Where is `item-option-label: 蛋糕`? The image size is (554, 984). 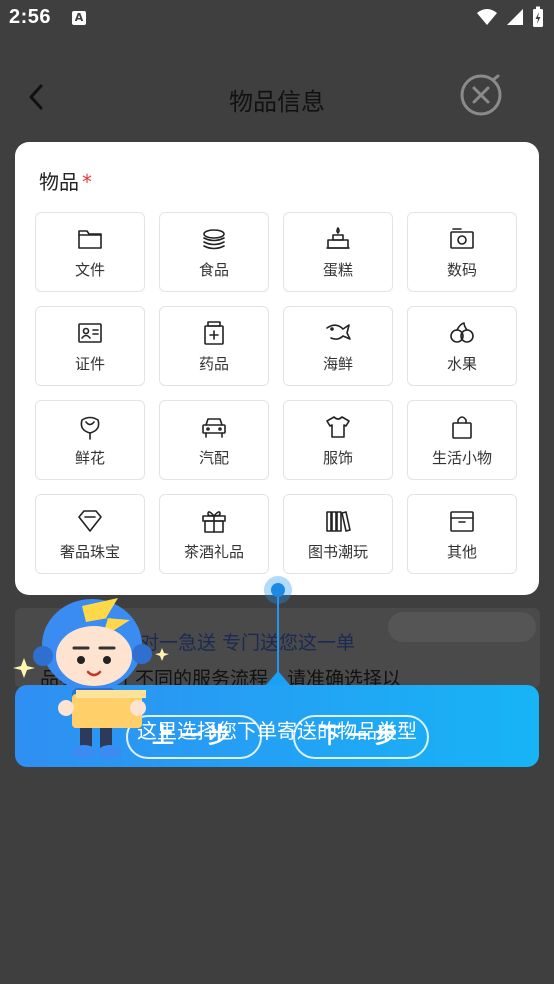
item-option-label: 蛋糕 is located at coordinates (337, 269).